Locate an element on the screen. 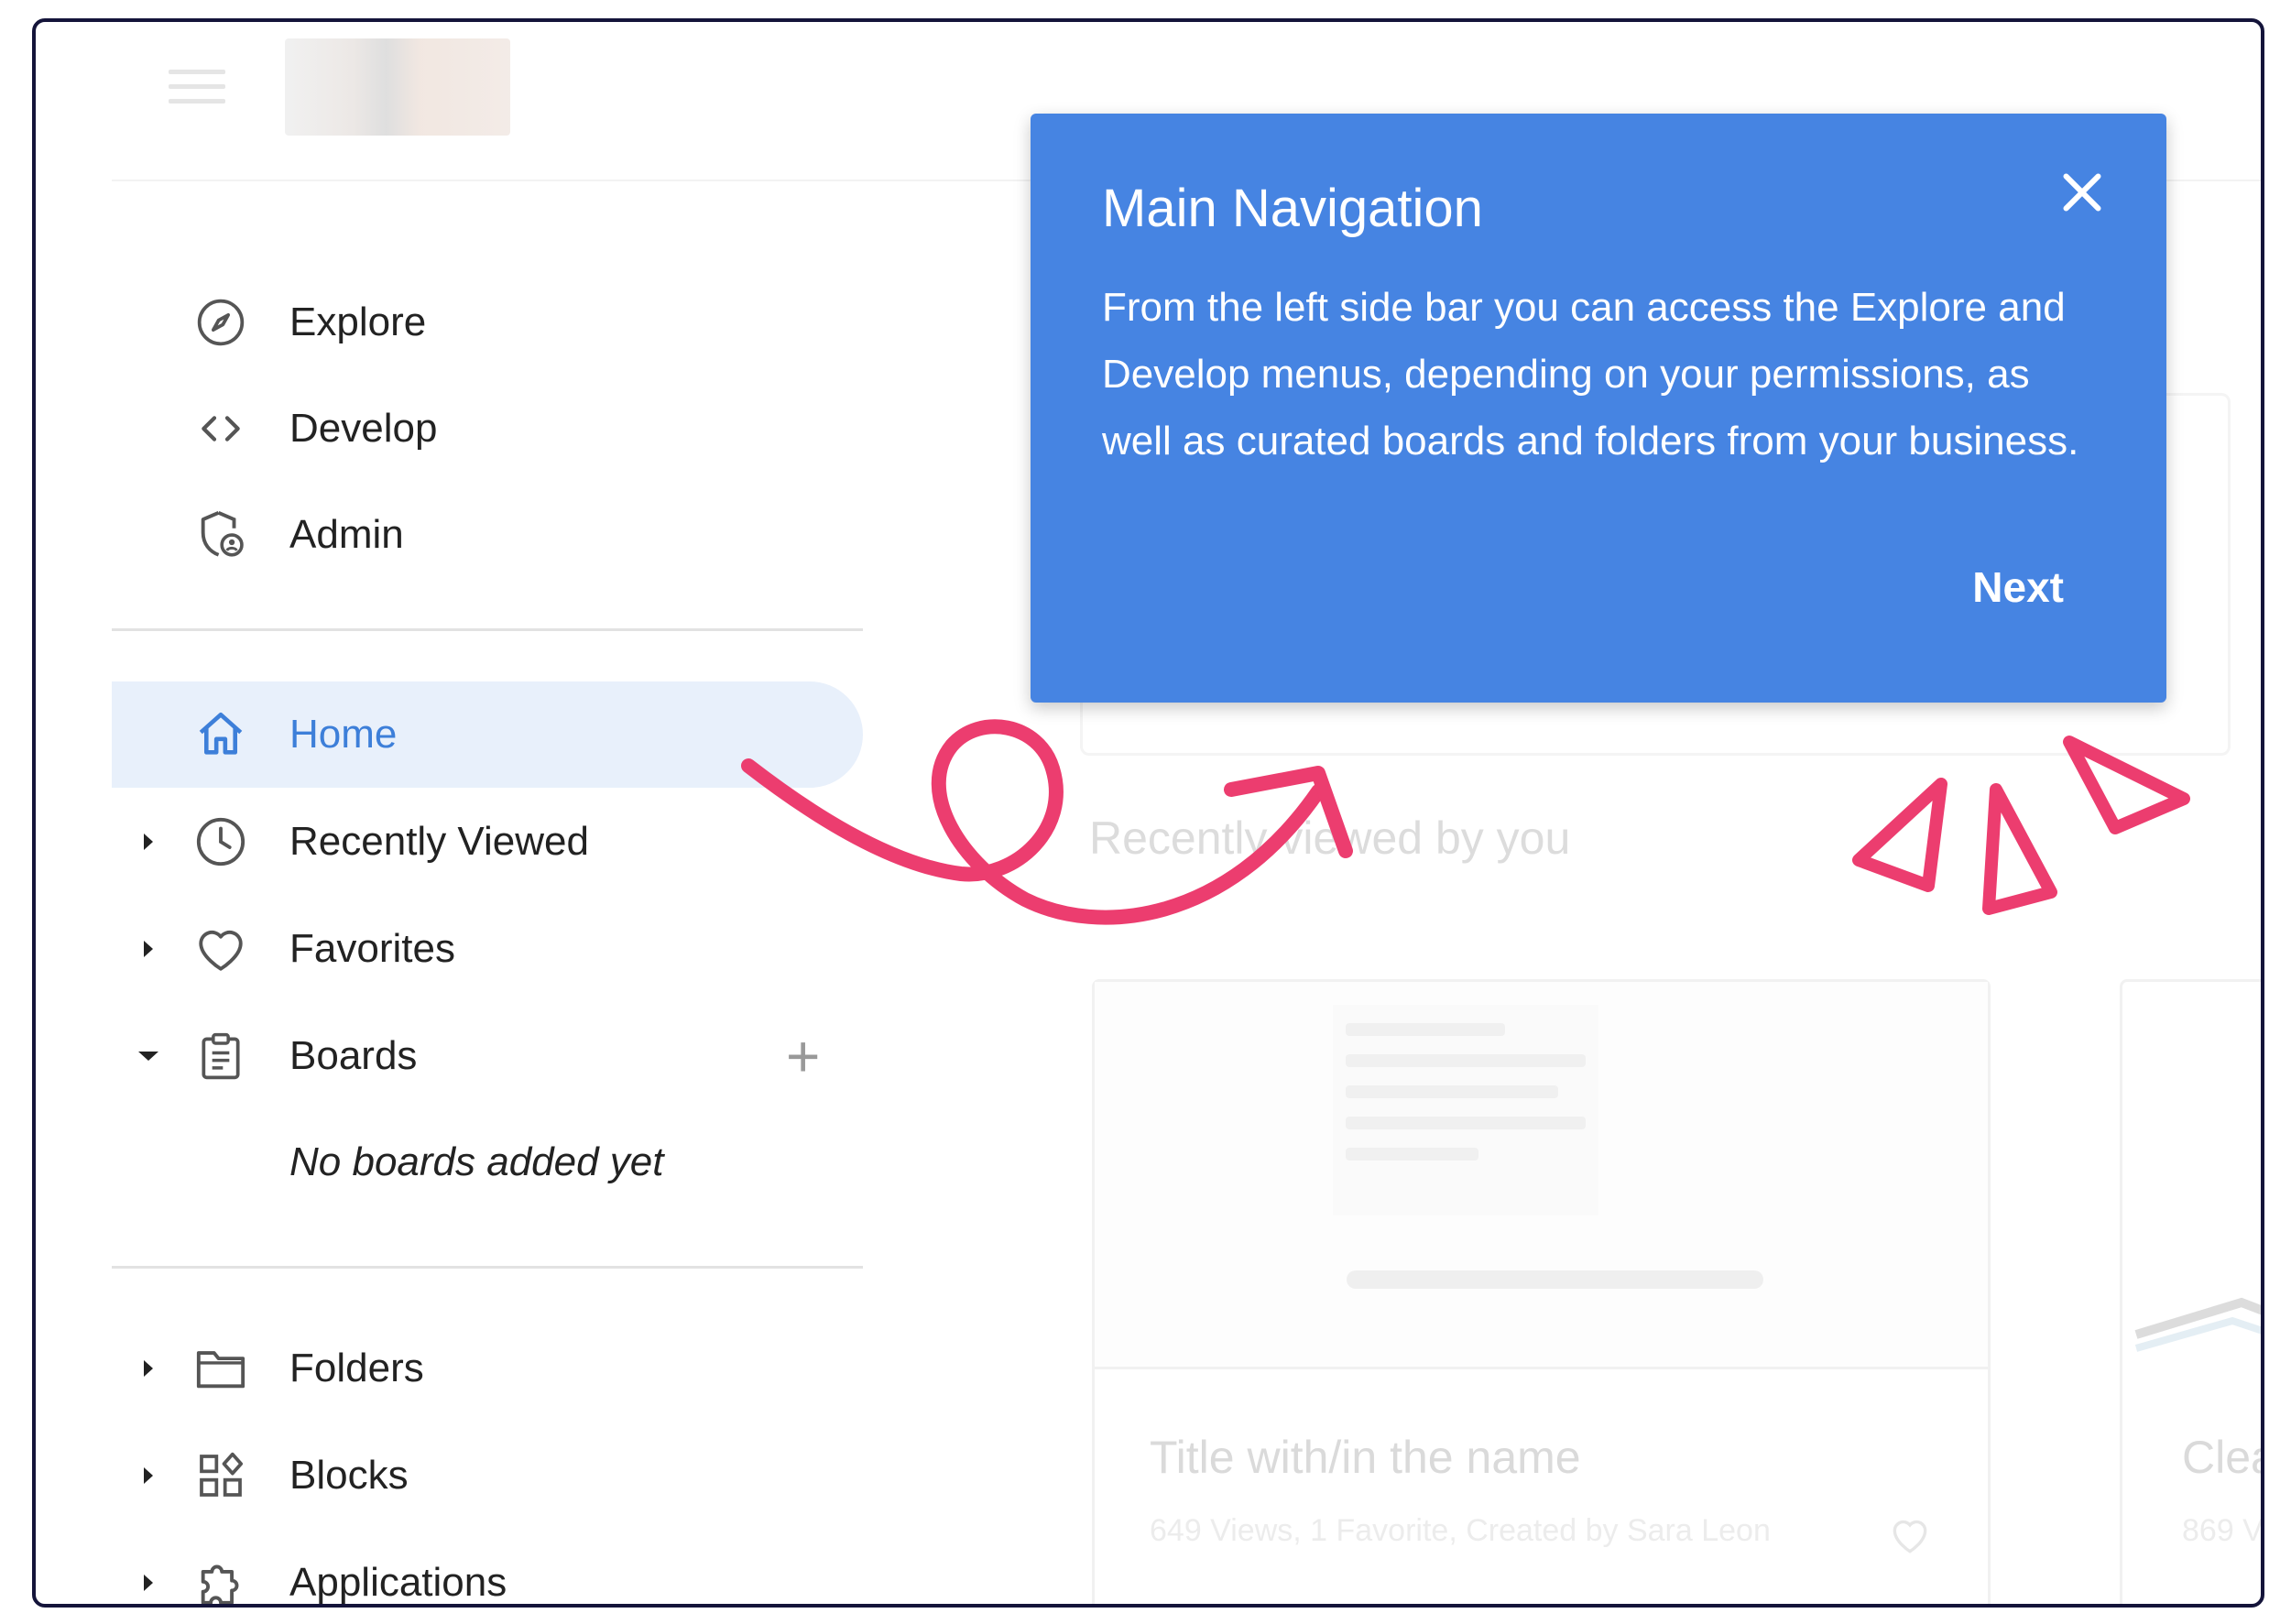 The height and width of the screenshot is (1624, 2291). annotation-arrow is located at coordinates (1047, 822).